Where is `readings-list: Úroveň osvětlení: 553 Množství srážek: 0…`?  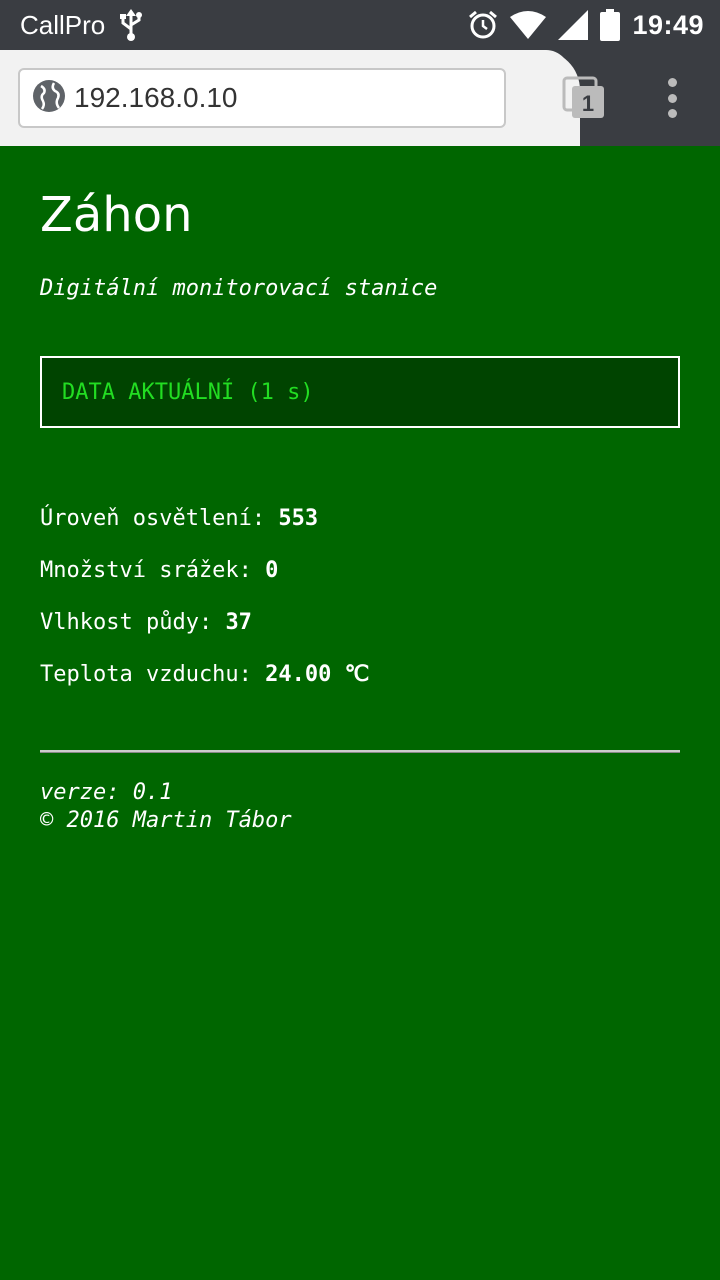
readings-list: Úroveň osvětlení: 553 Množství srážek: 0… is located at coordinates (360, 608).